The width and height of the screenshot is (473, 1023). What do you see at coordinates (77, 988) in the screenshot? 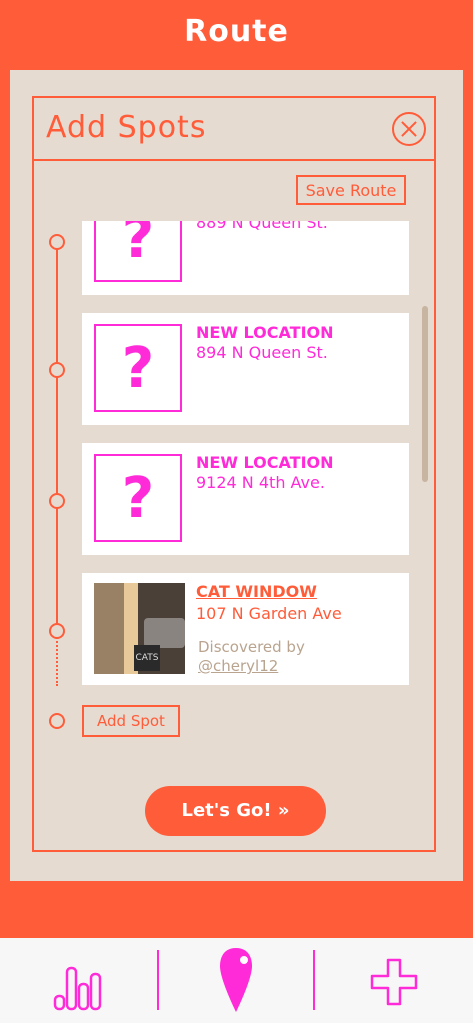
I see `stats-bars-icon` at bounding box center [77, 988].